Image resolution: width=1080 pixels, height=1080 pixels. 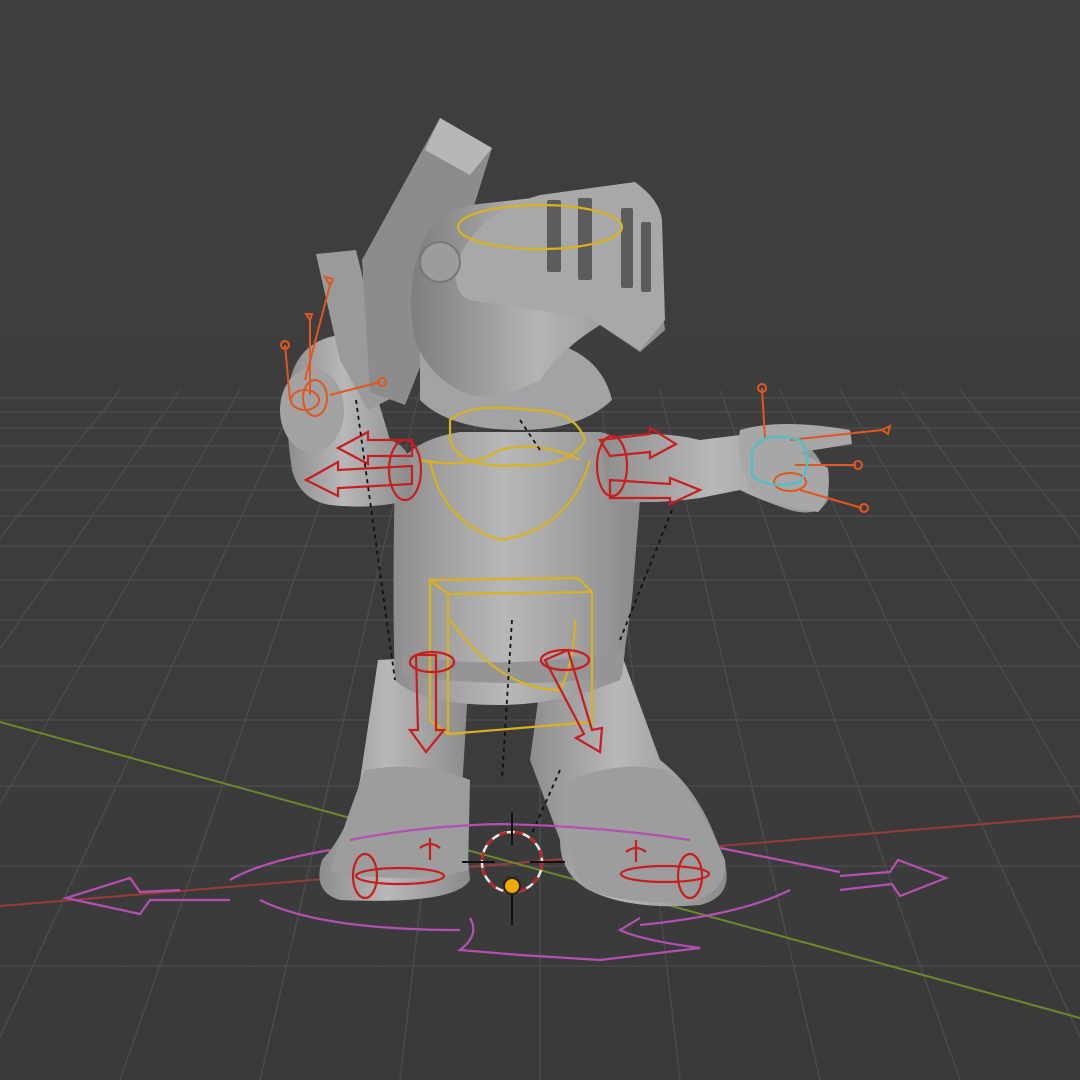 I want to click on left-boot, so click(x=400, y=822).